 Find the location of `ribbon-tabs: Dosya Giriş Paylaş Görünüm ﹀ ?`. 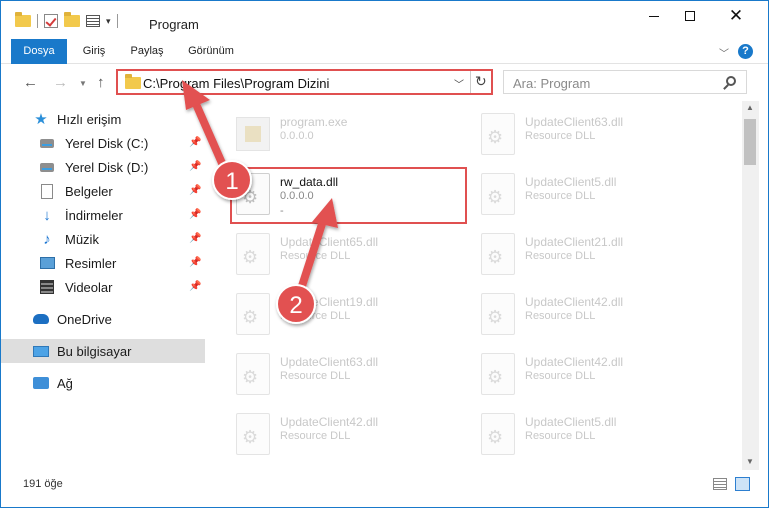

ribbon-tabs: Dosya Giriş Paylaş Görünüm ﹀ ? is located at coordinates (384, 51).